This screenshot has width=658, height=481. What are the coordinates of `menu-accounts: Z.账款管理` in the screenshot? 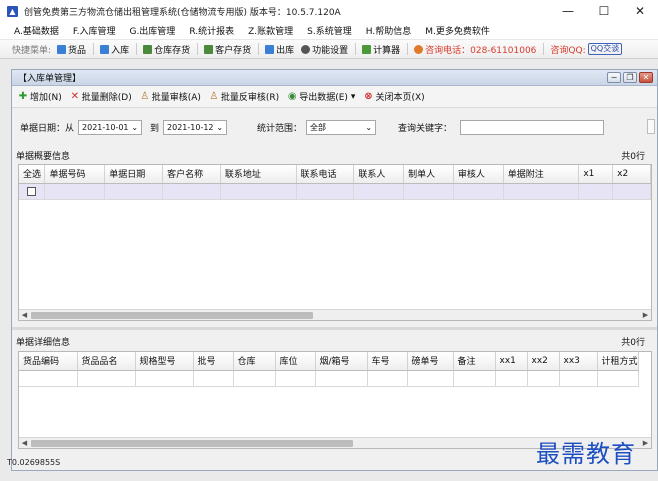 It's located at (270, 30).